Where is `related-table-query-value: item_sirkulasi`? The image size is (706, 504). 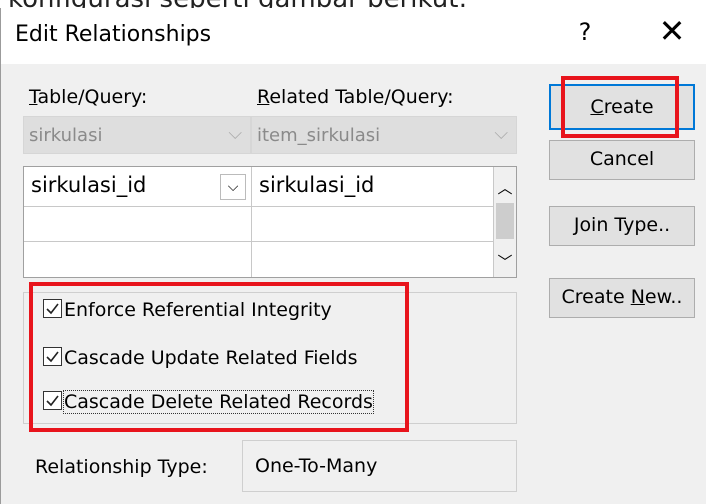 related-table-query-value: item_sirkulasi is located at coordinates (319, 135).